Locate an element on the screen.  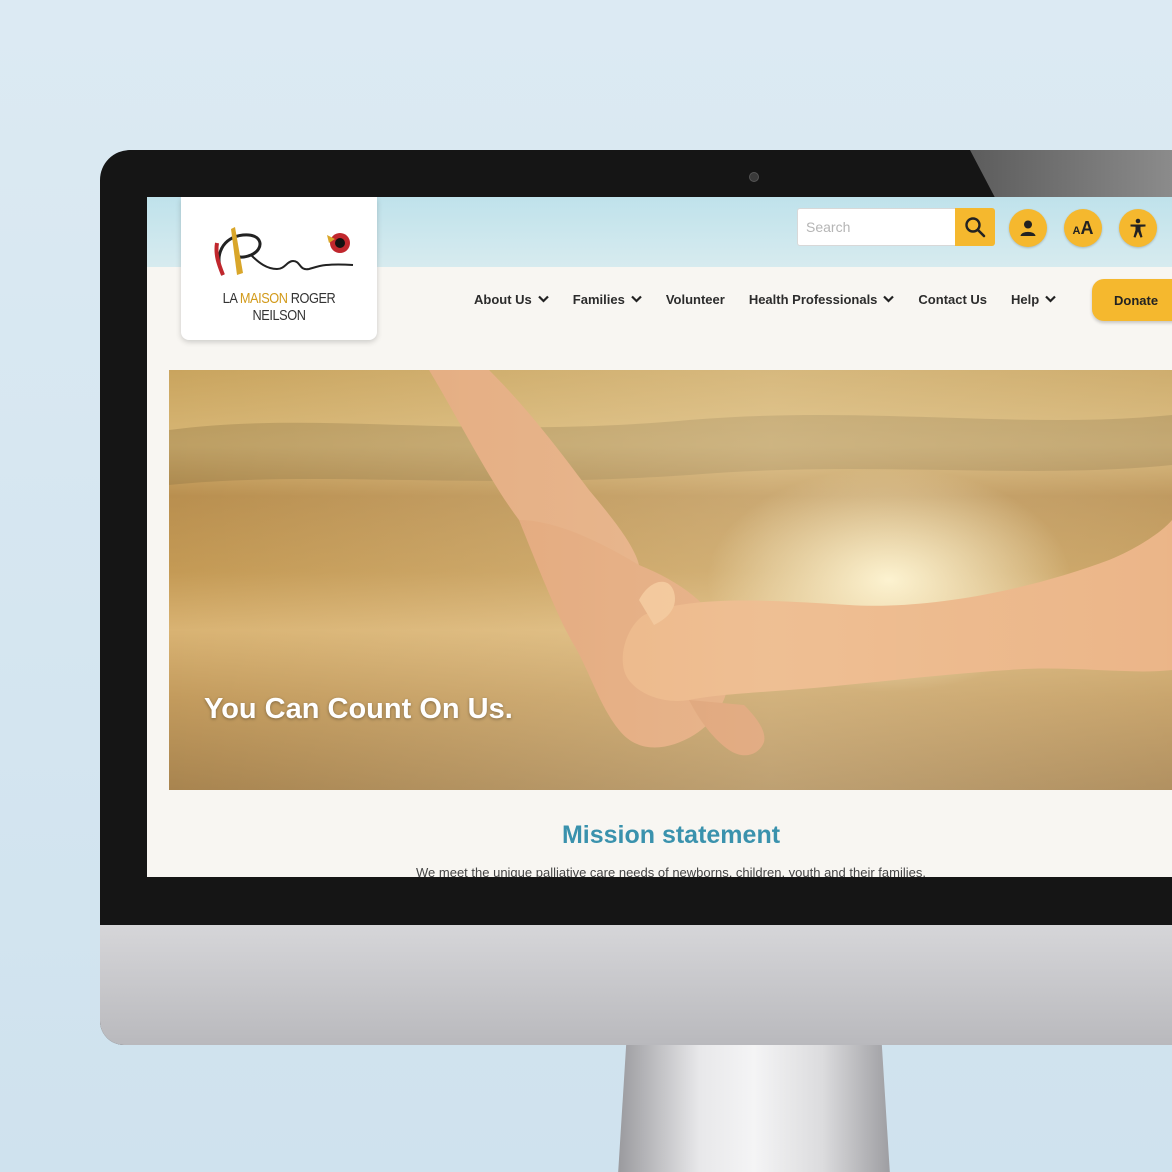
text-size-large: A is located at coordinates (1087, 227).